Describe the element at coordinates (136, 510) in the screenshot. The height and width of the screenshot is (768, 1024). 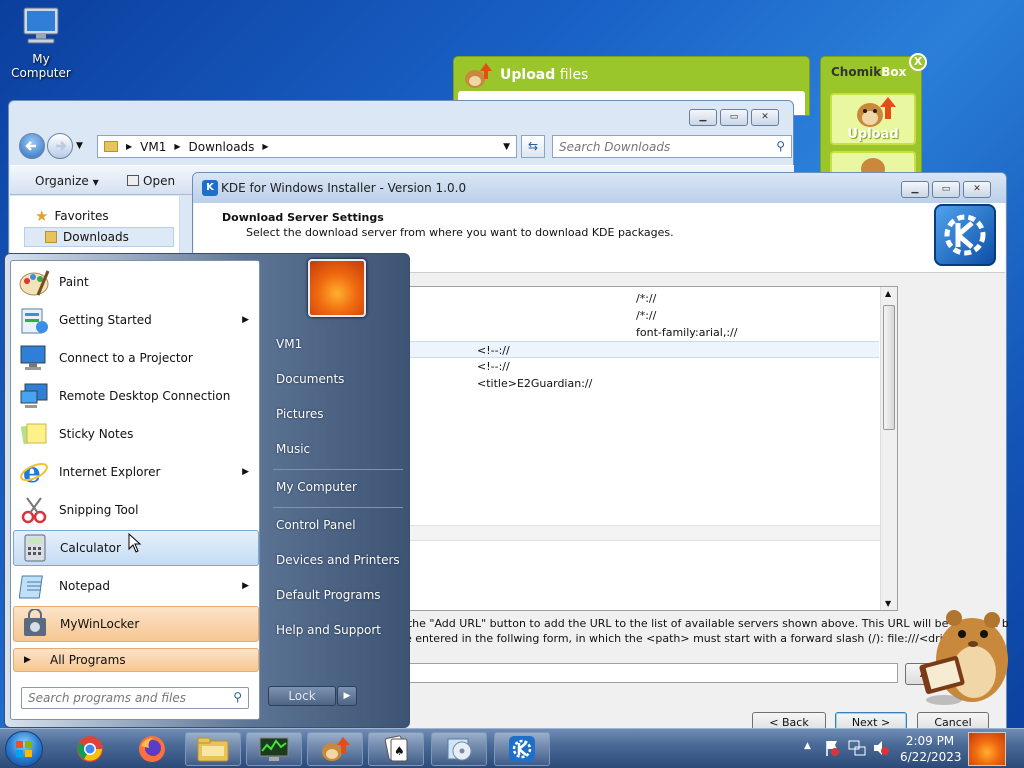
I see `program-snipping-tool: Snipping Tool` at that location.